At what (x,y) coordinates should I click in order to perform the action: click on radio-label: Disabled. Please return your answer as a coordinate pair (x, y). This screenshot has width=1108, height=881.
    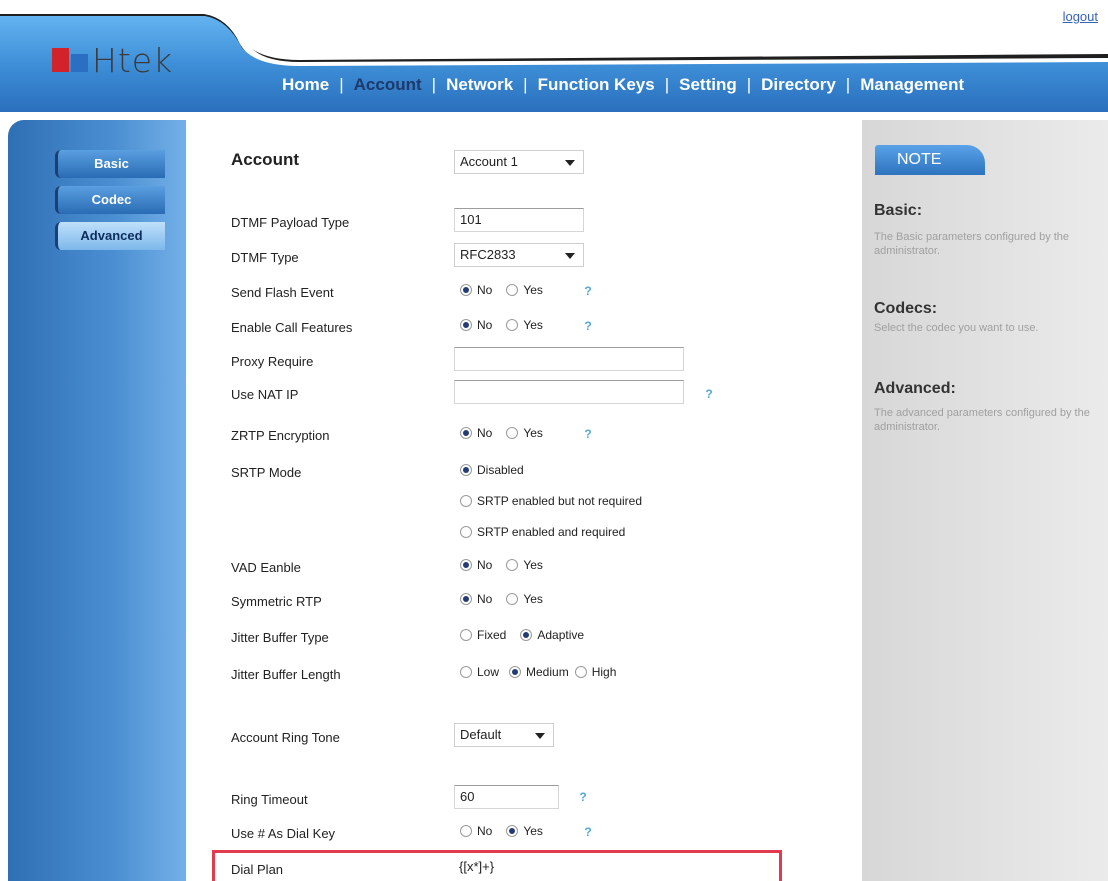
    Looking at the image, I should click on (500, 470).